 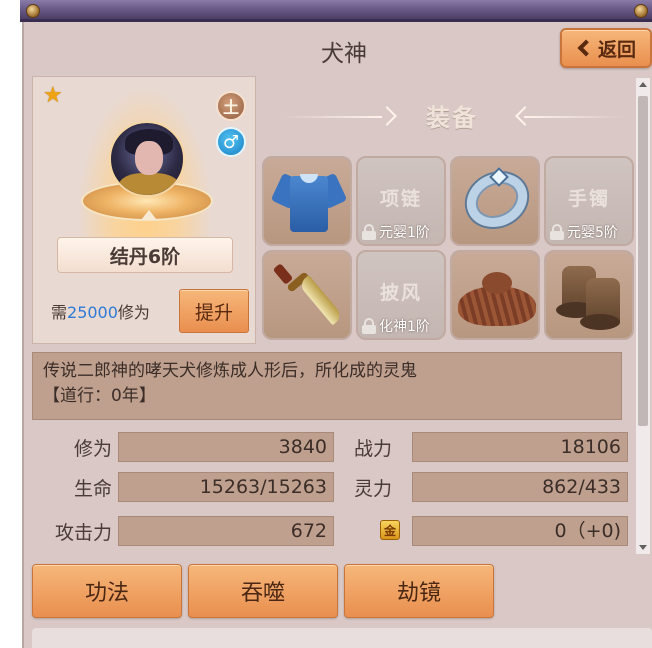 I want to click on avatar, so click(x=147, y=159).